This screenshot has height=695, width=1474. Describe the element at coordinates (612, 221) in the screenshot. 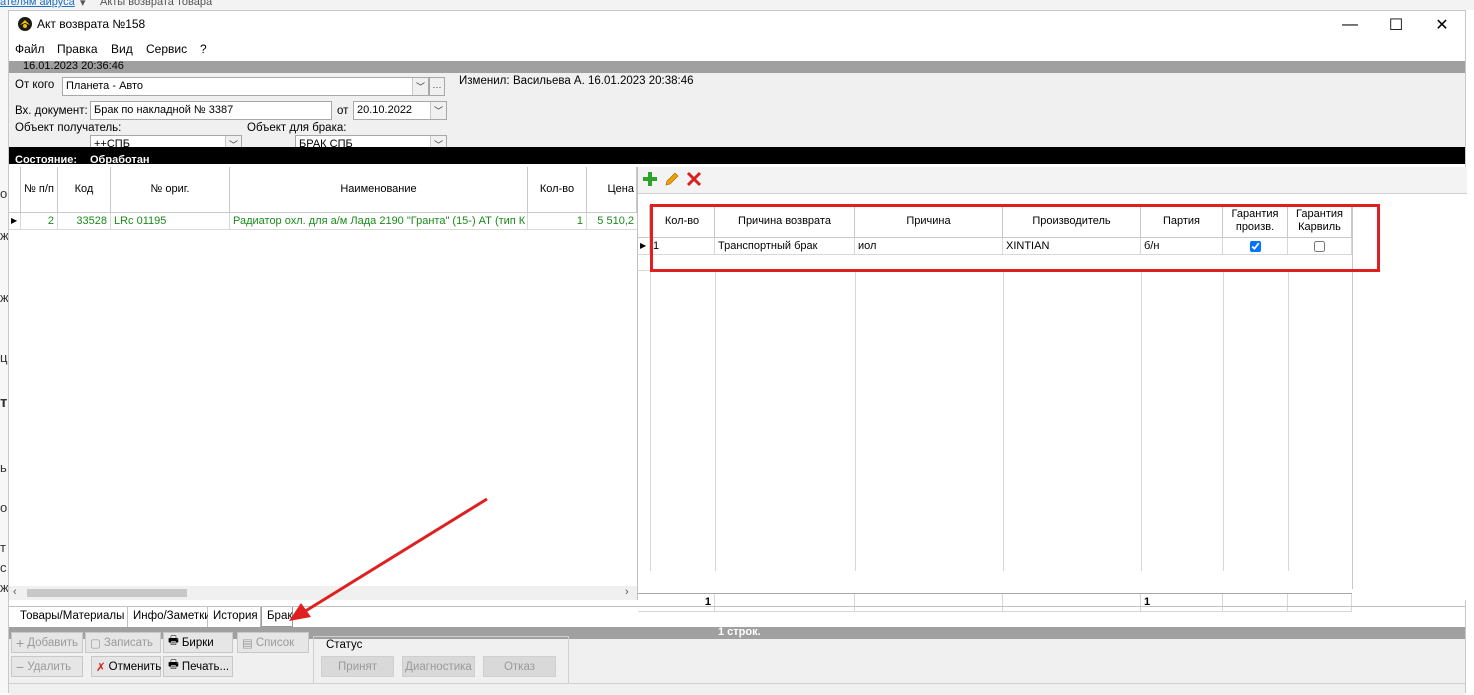

I see `goods-cell-price: 5 510,2` at that location.